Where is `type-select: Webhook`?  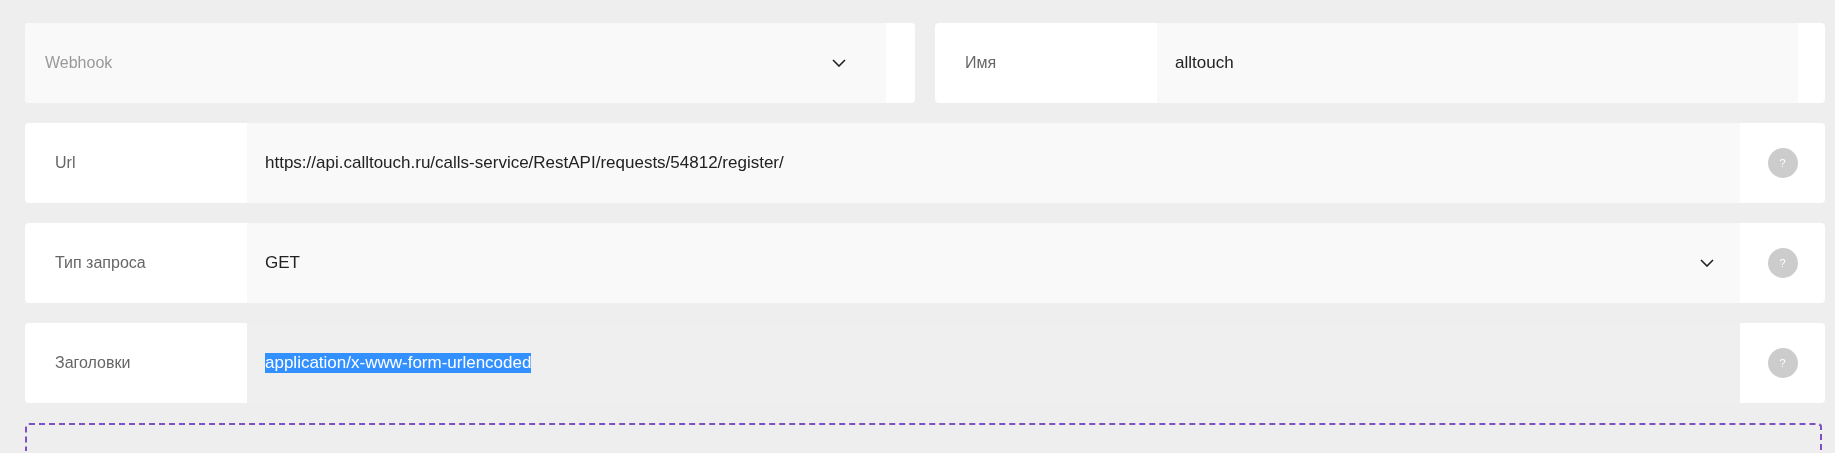 type-select: Webhook is located at coordinates (455, 63).